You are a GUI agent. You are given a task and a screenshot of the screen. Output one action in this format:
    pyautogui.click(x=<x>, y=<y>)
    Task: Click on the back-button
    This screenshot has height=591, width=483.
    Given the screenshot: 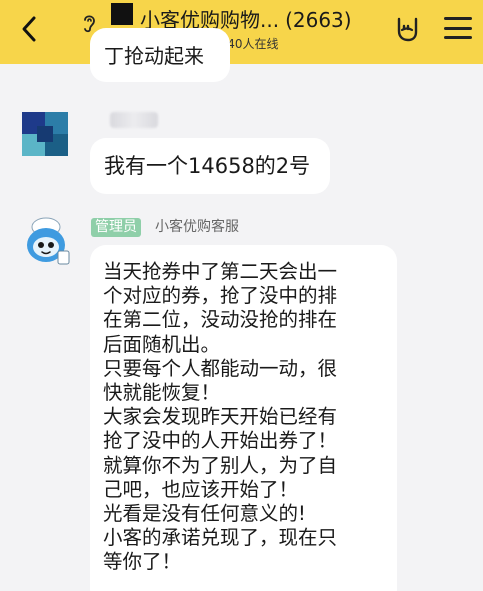 What is the action you would take?
    pyautogui.click(x=29, y=29)
    